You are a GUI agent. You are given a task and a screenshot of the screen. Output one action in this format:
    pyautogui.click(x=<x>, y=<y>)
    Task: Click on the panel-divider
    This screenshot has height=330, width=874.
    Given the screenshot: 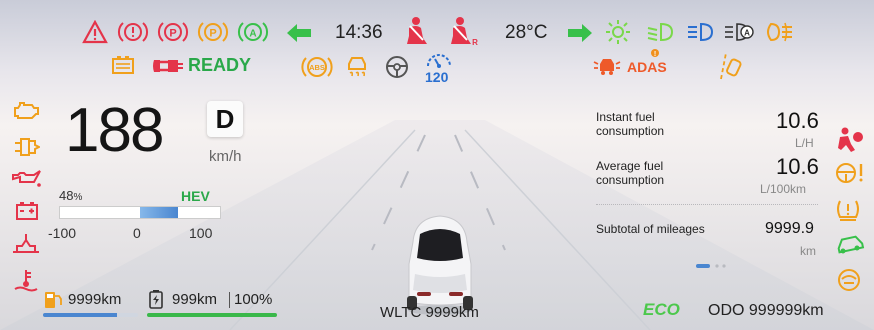 What is the action you would take?
    pyautogui.click(x=707, y=204)
    